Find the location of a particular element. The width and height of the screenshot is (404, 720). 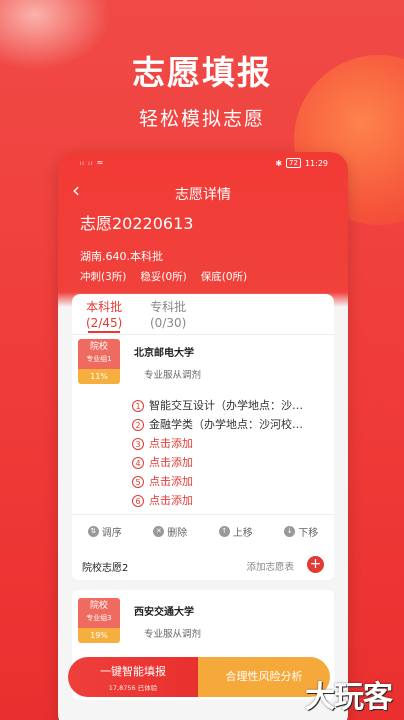

smart-fill-label: 一键智能填报 is located at coordinates (133, 671).